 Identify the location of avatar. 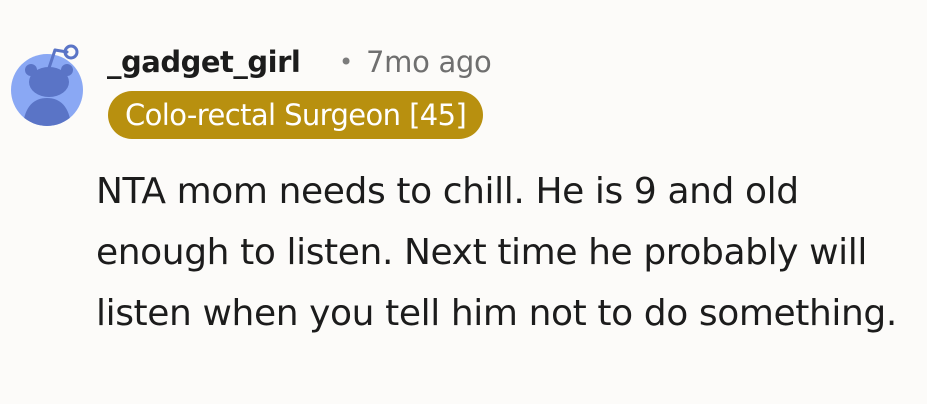
(47, 78).